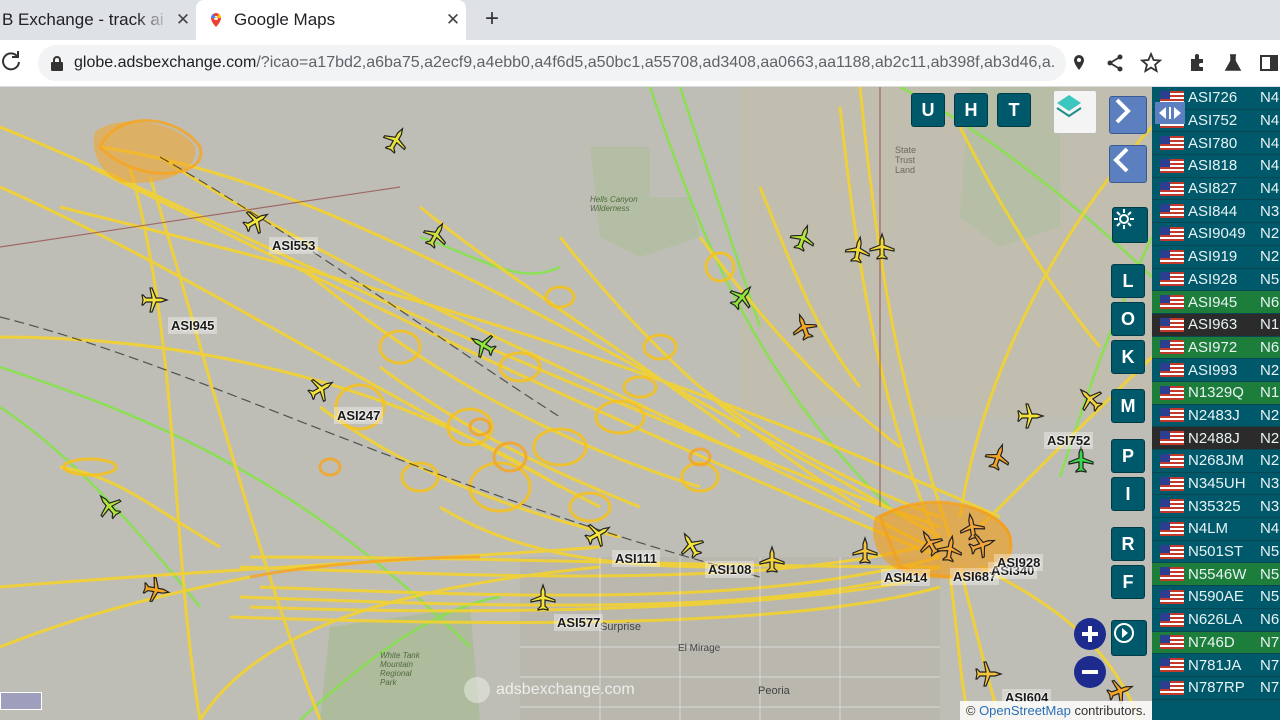 The width and height of the screenshot is (1280, 720). What do you see at coordinates (1216, 144) in the screenshot?
I see `list-item: ASI780 N4` at bounding box center [1216, 144].